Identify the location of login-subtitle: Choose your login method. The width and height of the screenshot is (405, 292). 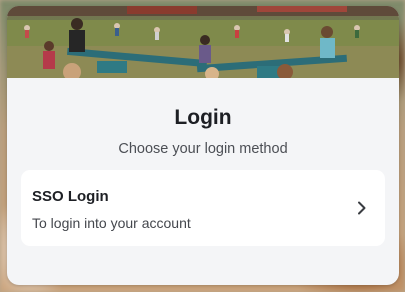
(203, 149).